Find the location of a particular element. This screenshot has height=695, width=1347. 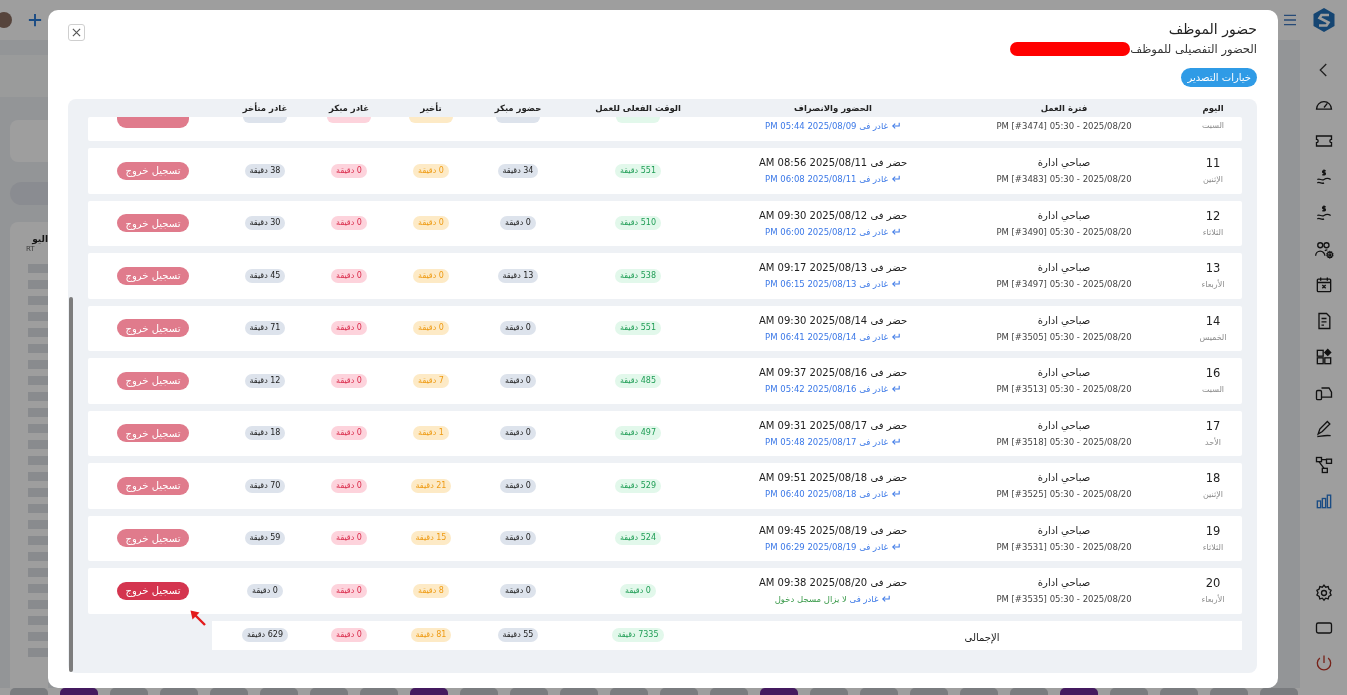

day-name: الثلاثاء is located at coordinates (1213, 547).